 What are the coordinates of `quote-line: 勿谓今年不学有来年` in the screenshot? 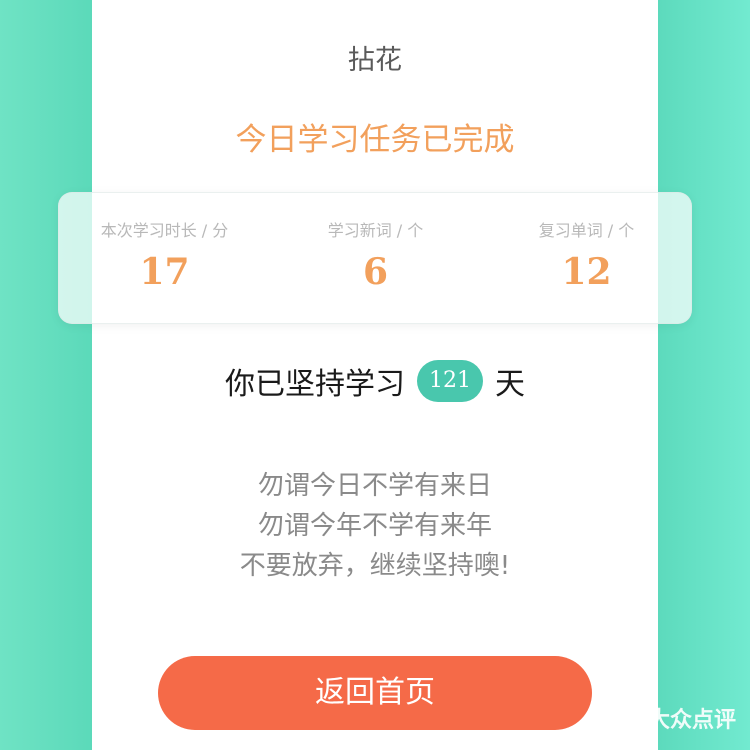 It's located at (374, 526).